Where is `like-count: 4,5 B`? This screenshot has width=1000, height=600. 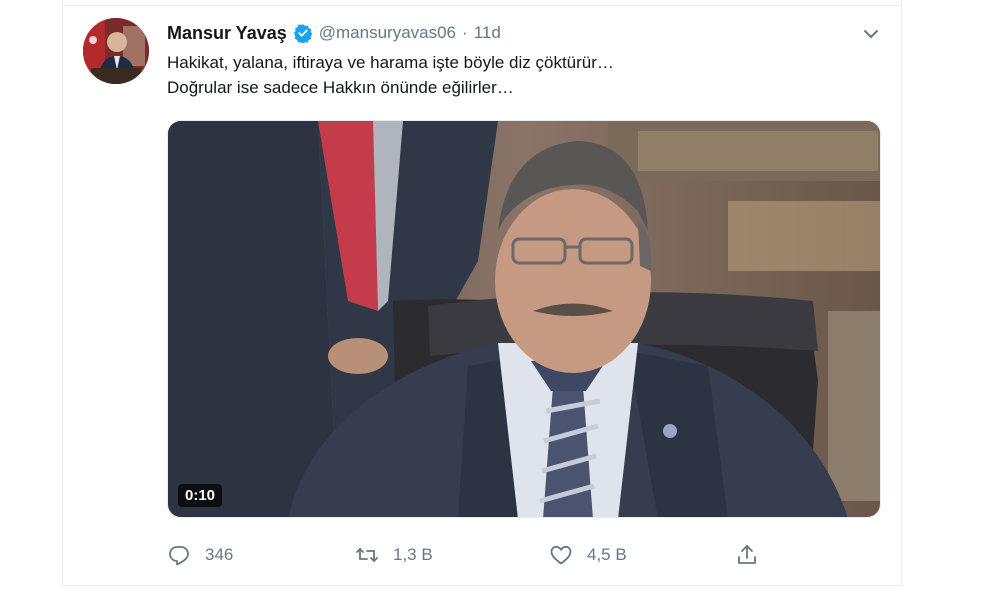 like-count: 4,5 B is located at coordinates (607, 554).